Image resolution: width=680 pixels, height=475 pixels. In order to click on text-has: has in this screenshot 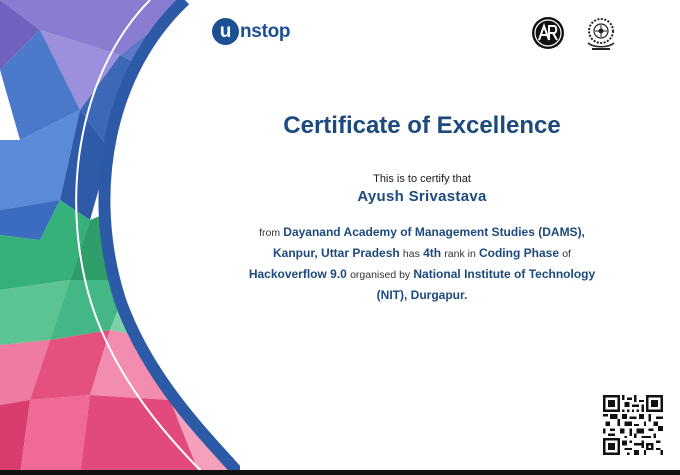, I will do `click(411, 254)`.